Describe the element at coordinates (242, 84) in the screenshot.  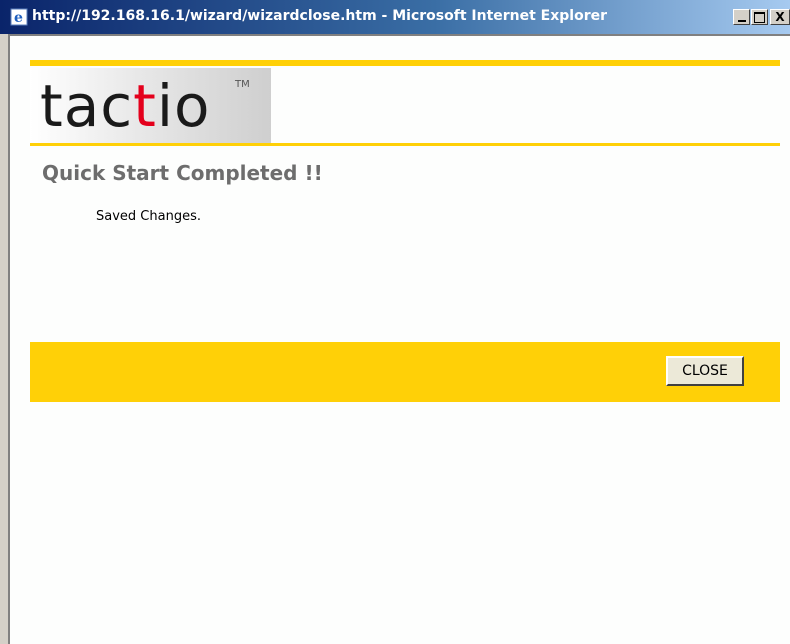
I see `trademark-mark: TM` at that location.